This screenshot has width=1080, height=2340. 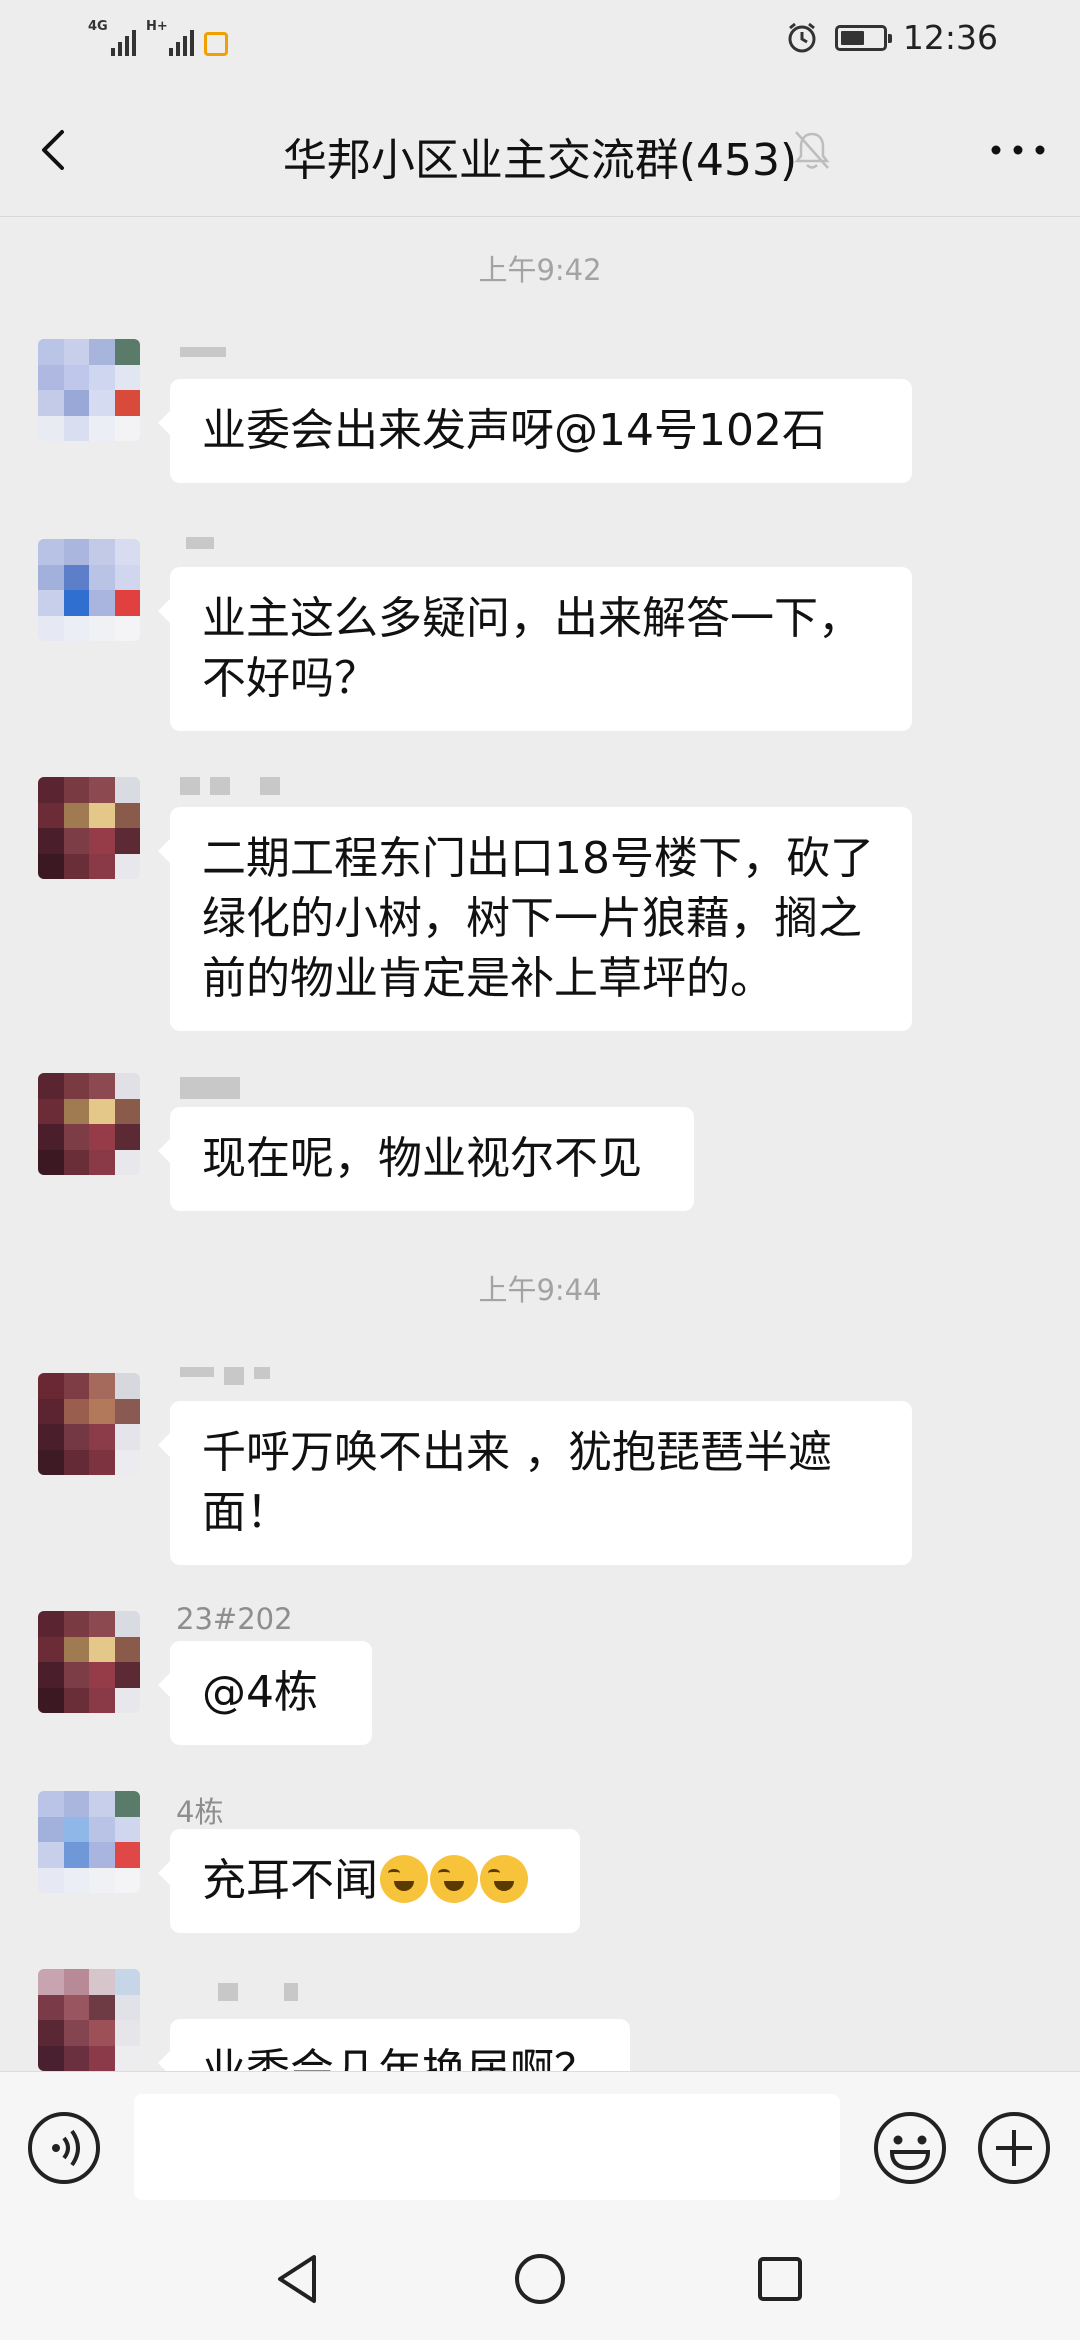 I want to click on status-left: 4G H+, so click(x=158, y=40).